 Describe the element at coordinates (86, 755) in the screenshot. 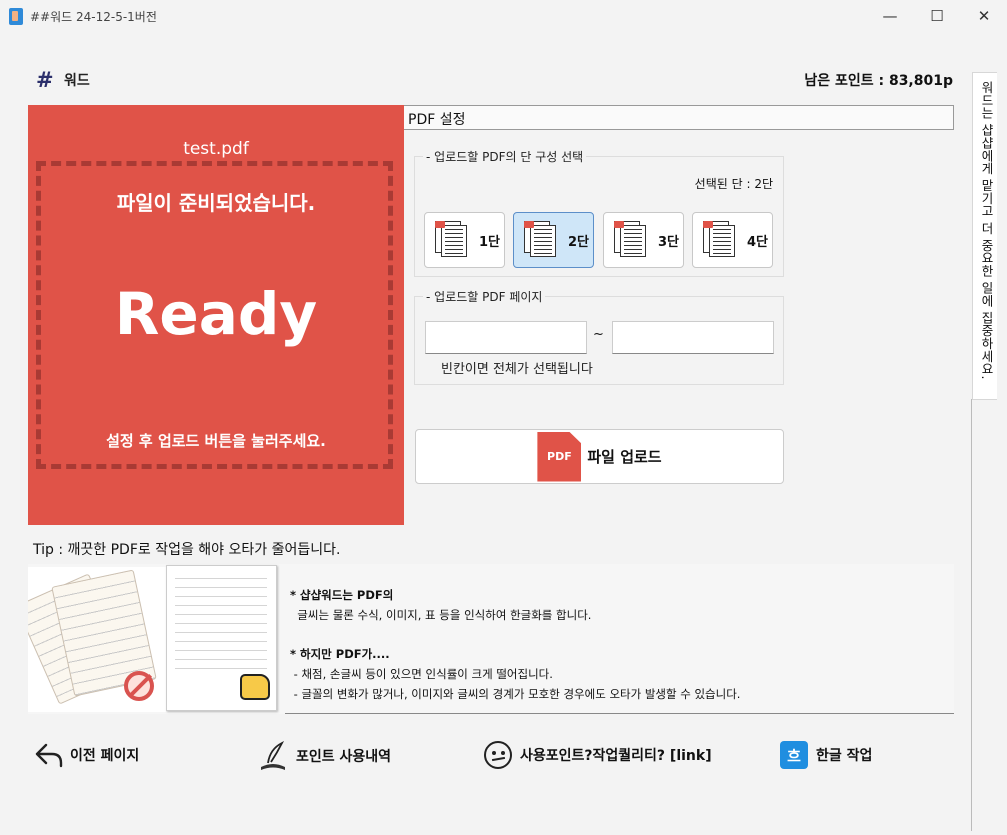

I see `previous-page-button: 이전 페이지` at that location.